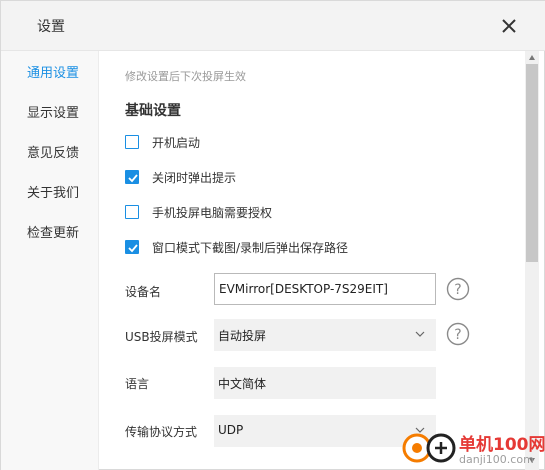 Image resolution: width=545 pixels, height=470 pixels. What do you see at coordinates (161, 337) in the screenshot?
I see `usb-mode-label: USB投屏模式` at bounding box center [161, 337].